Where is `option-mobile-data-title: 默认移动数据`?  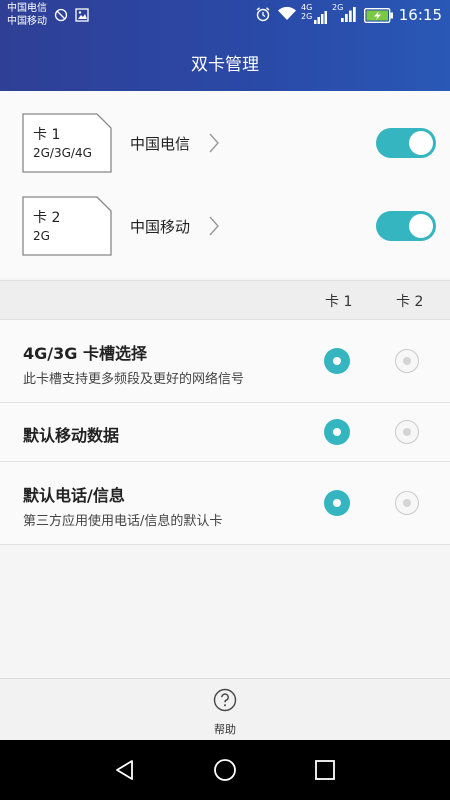 option-mobile-data-title: 默认移动数据 is located at coordinates (71, 435).